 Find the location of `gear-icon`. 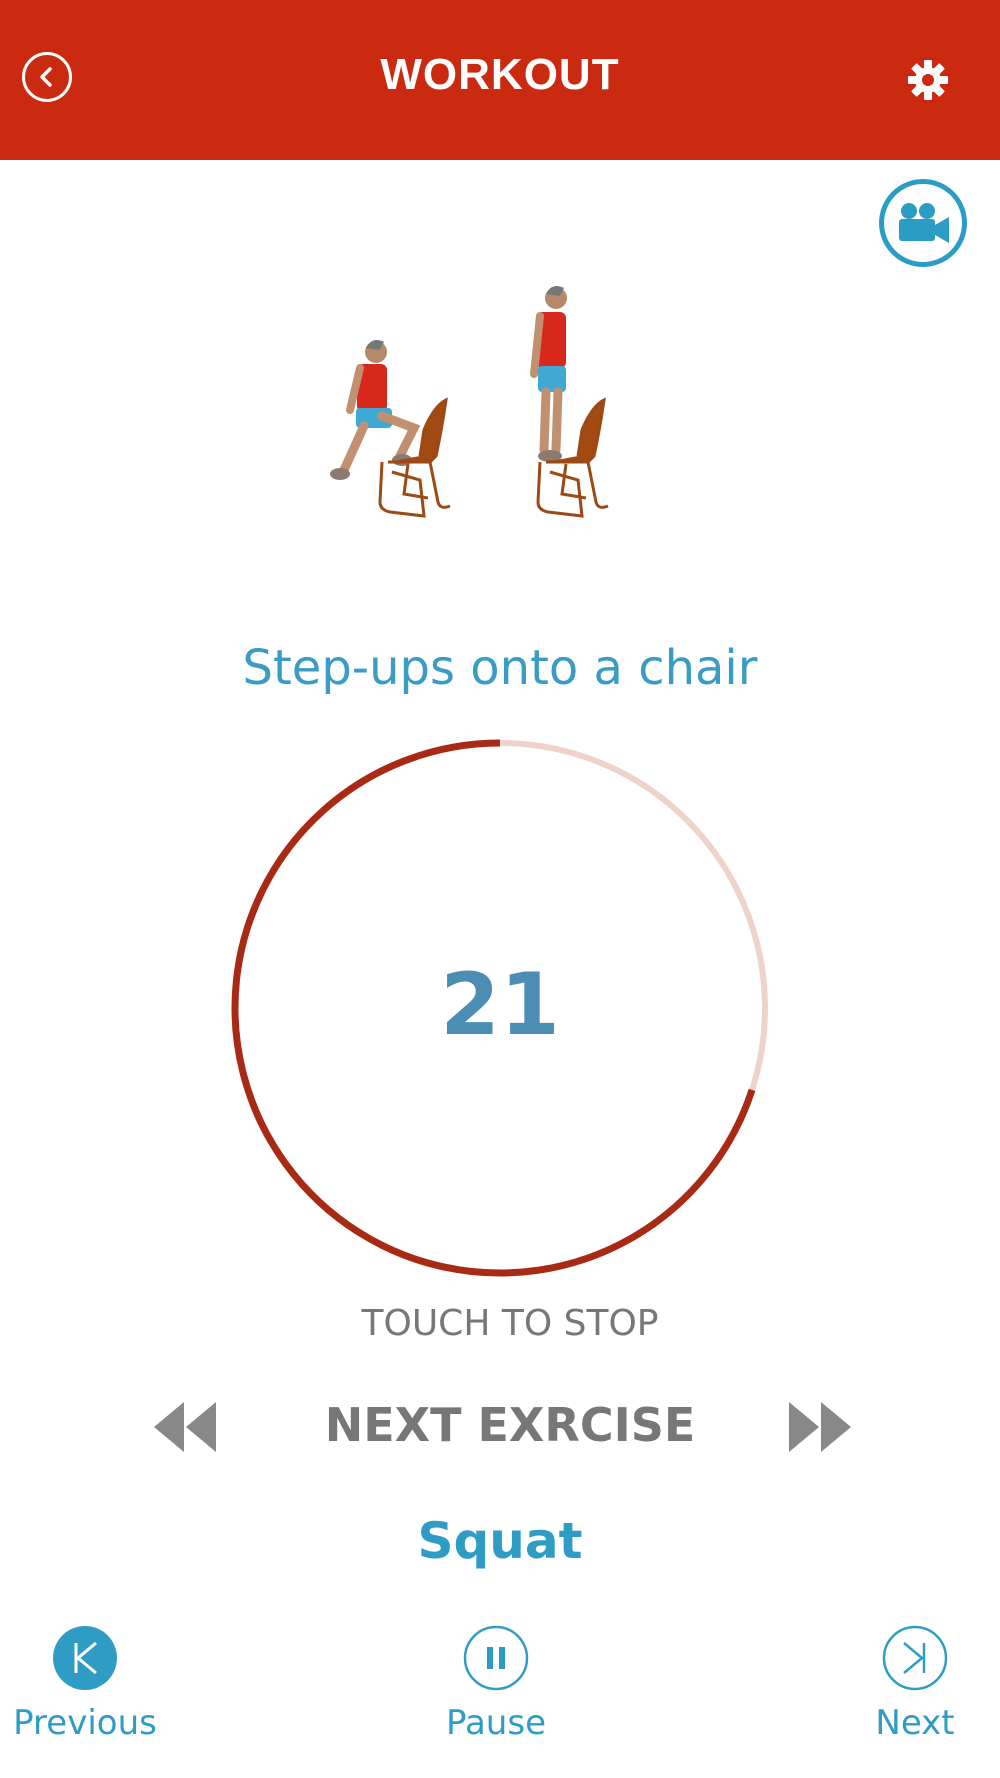

gear-icon is located at coordinates (928, 80).